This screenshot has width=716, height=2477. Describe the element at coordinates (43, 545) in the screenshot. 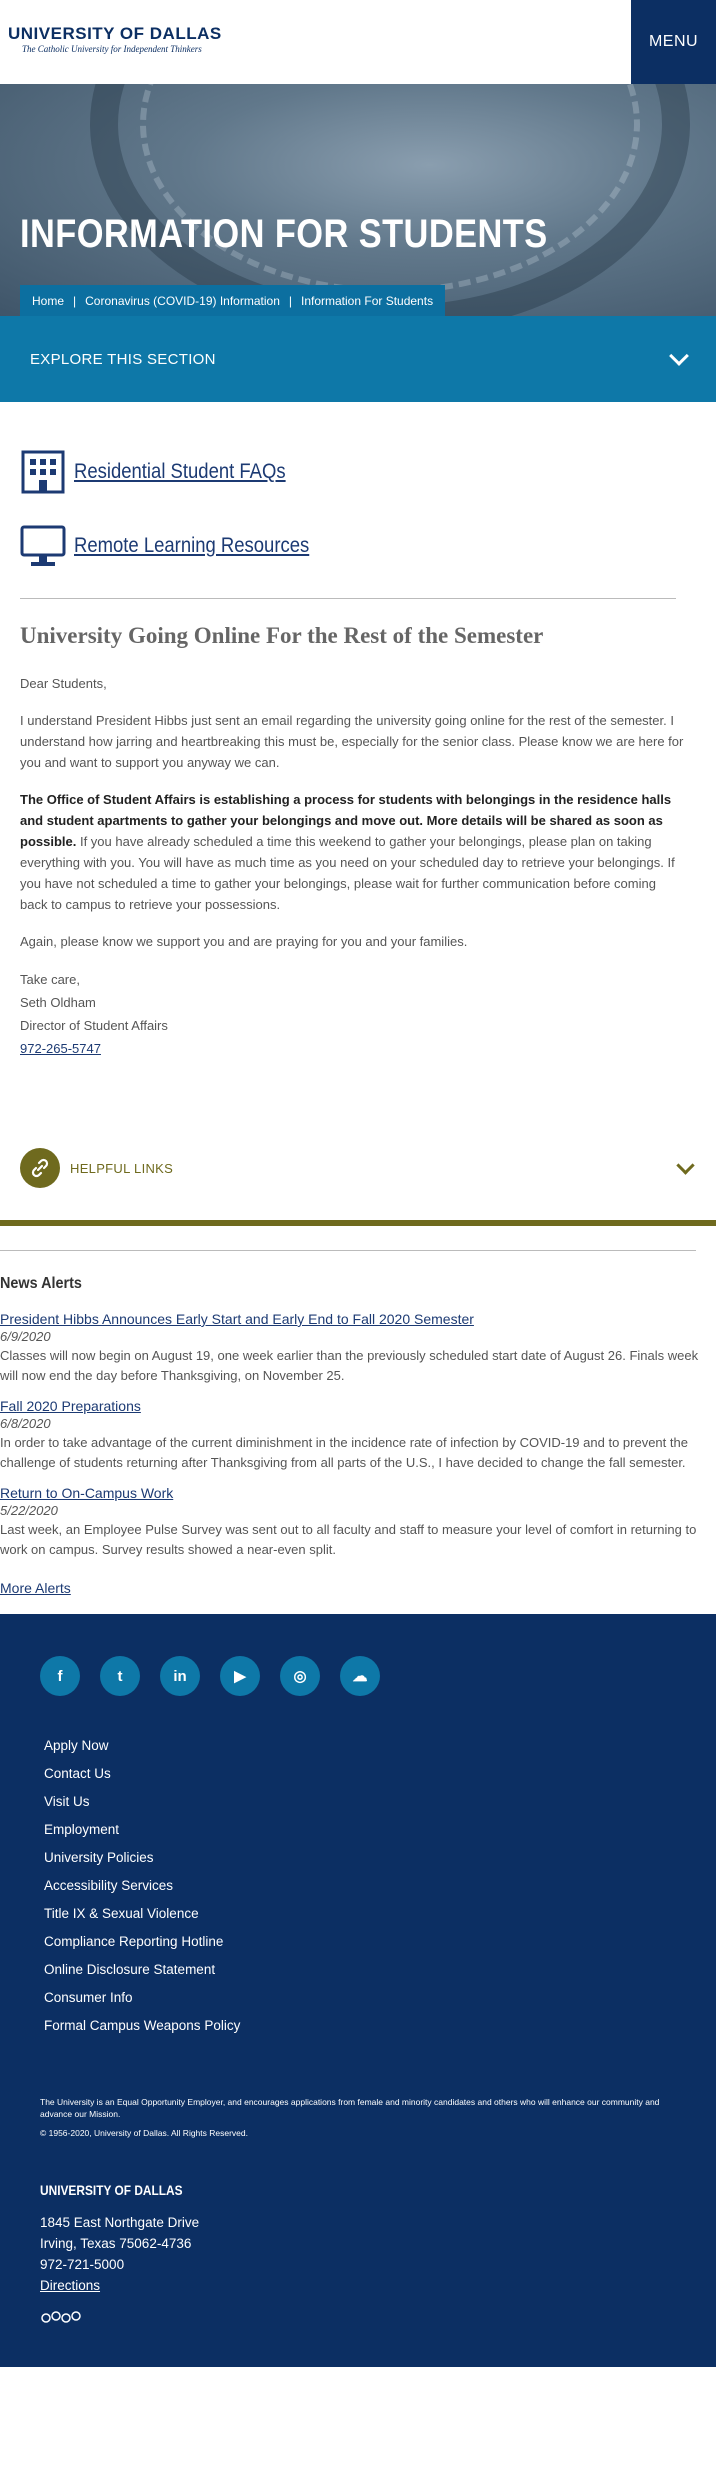

I see `monitor-icon` at that location.